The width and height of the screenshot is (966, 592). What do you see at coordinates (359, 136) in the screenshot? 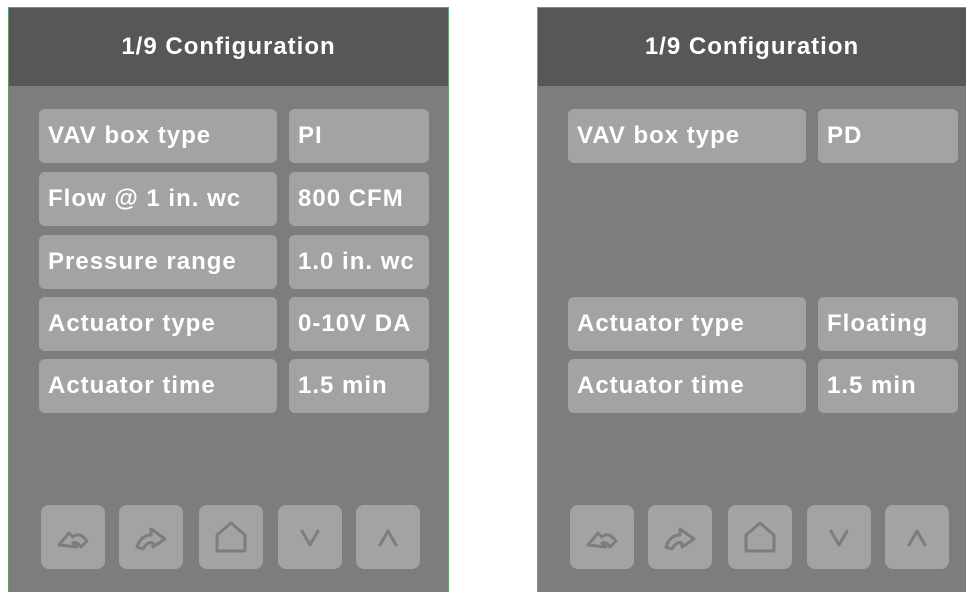
I see `row-value-vav-box-type: PI` at bounding box center [359, 136].